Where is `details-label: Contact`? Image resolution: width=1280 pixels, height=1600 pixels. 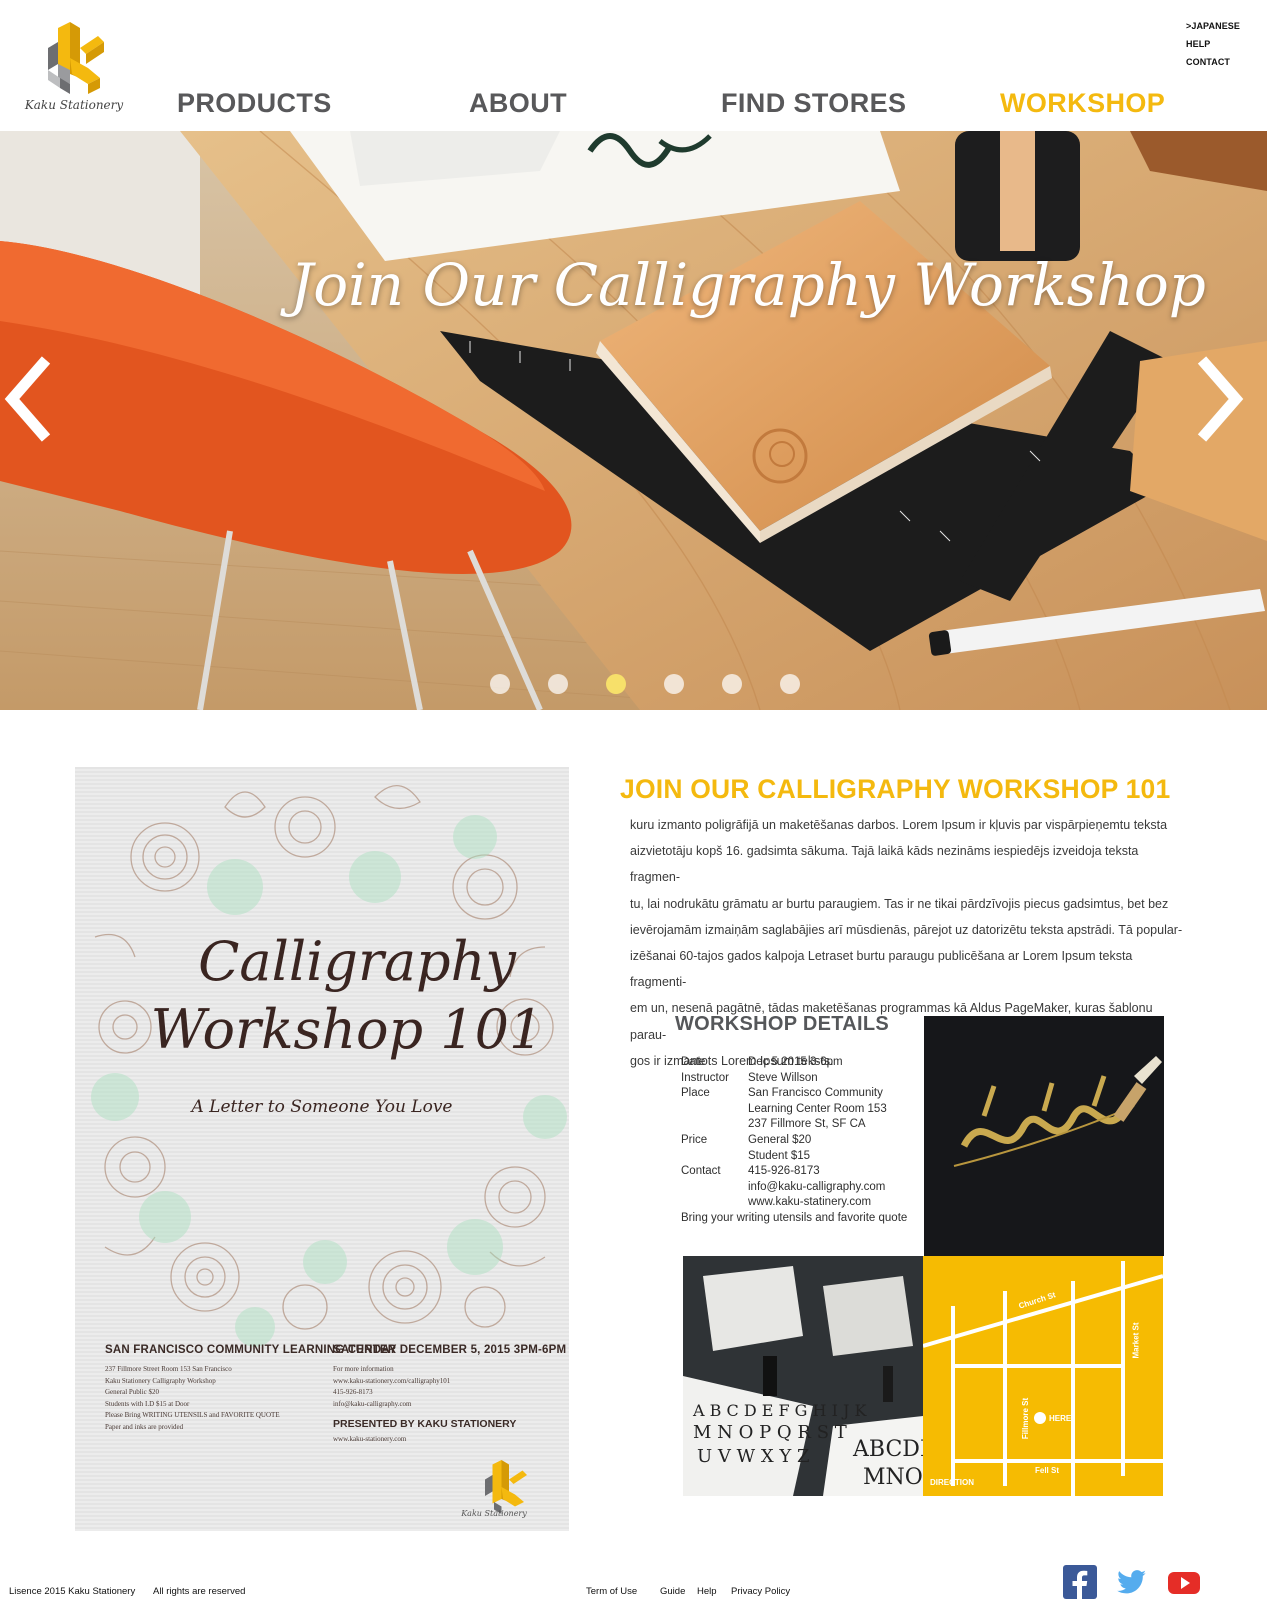 details-label: Contact is located at coordinates (701, 1171).